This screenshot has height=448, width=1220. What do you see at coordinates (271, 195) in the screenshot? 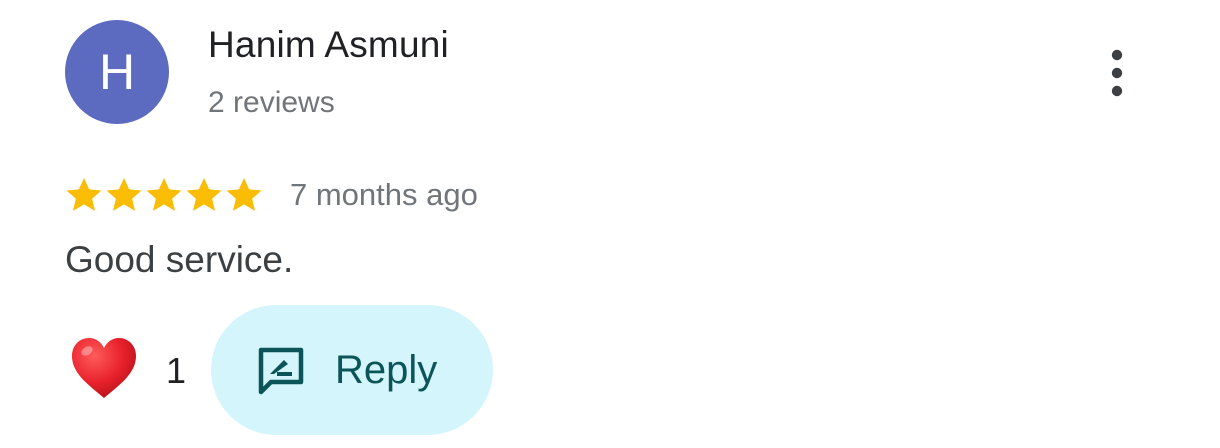
I see `rating-row: 7 months ago` at bounding box center [271, 195].